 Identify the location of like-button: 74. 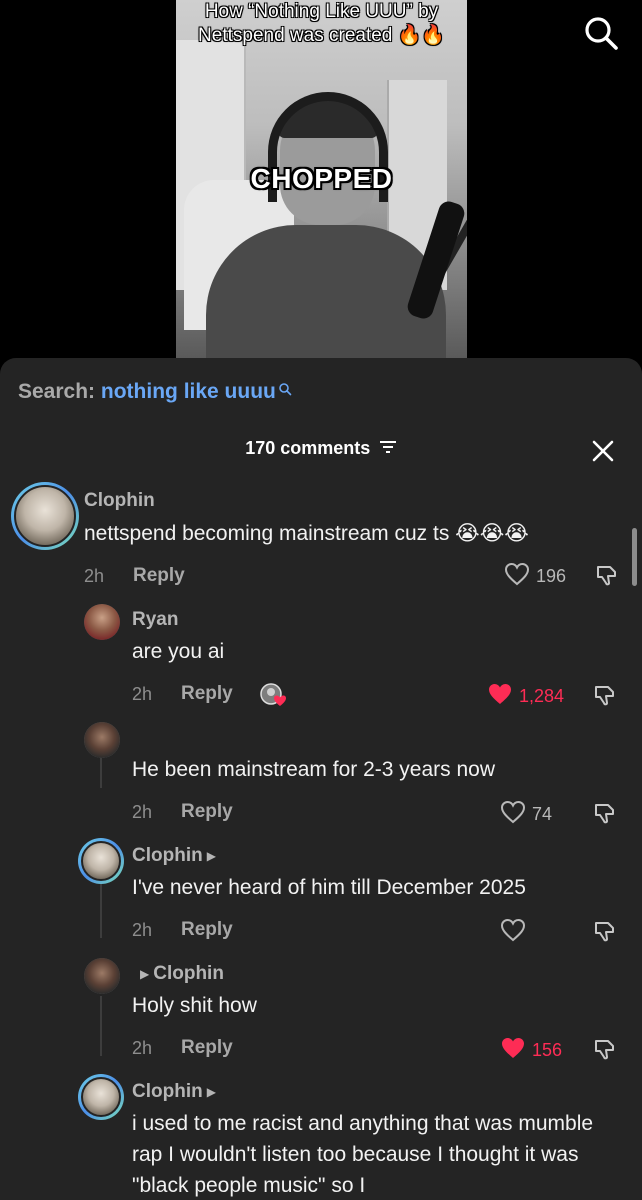
(526, 814).